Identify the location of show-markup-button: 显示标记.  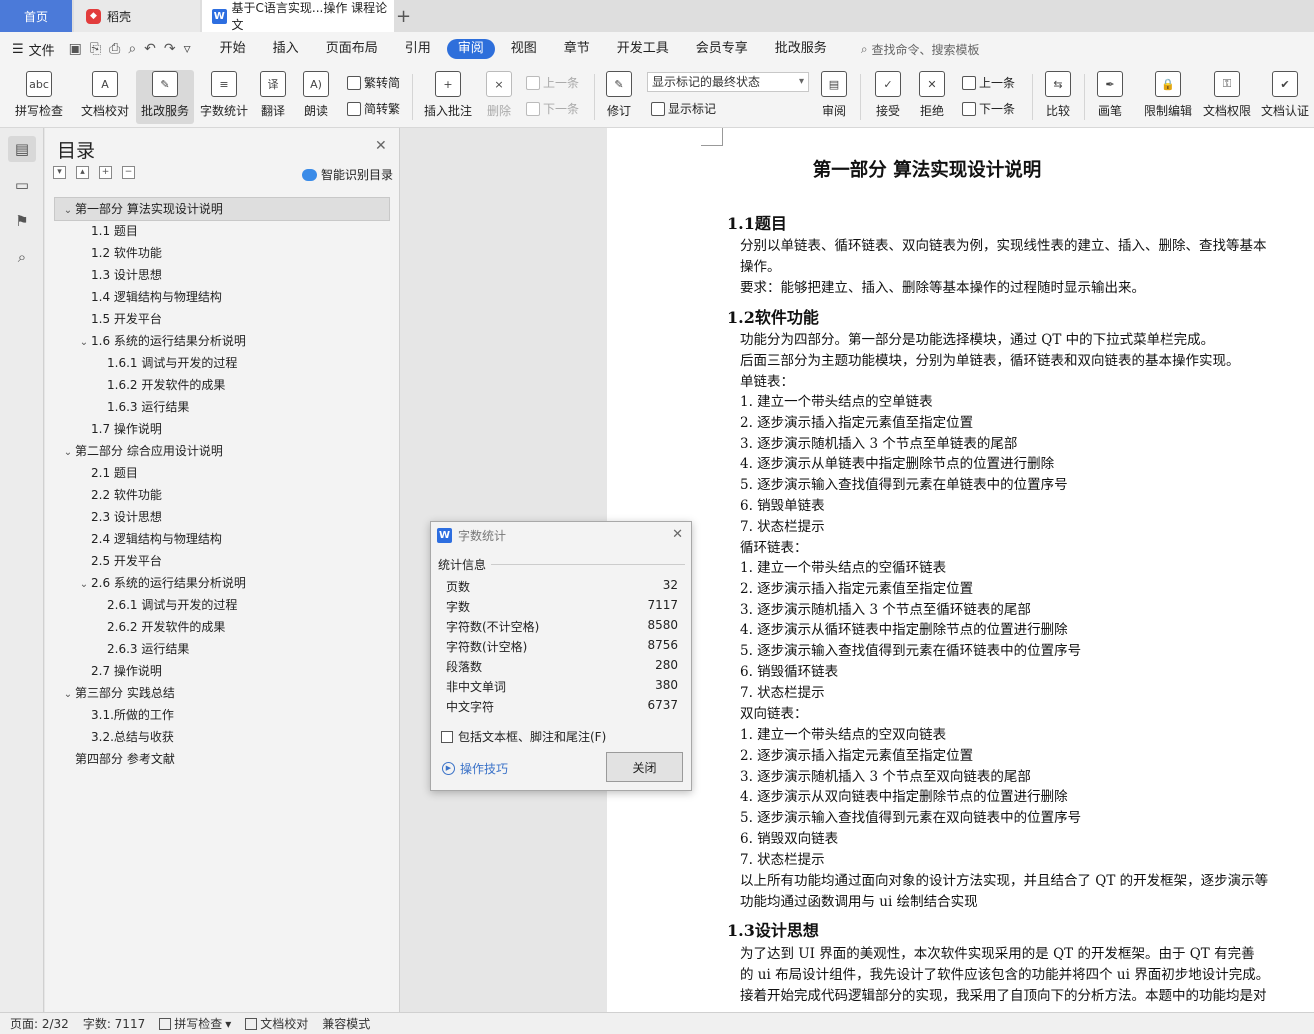
(683, 108).